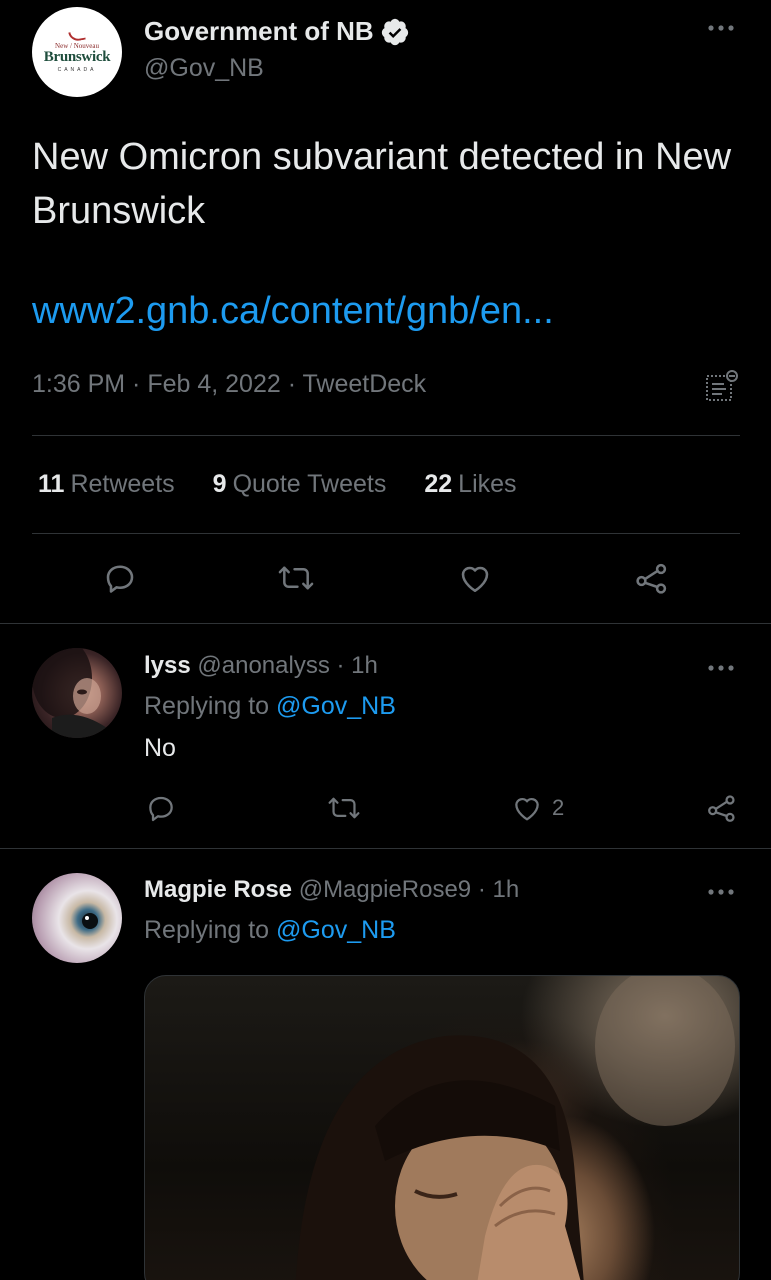 This screenshot has height=1280, width=771. Describe the element at coordinates (470, 484) in the screenshot. I see `likes-stat: 22 Likes` at that location.